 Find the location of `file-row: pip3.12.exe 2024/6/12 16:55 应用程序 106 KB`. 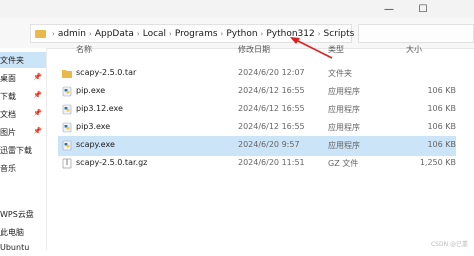

file-row: pip3.12.exe 2024/6/12 16:55 应用程序 106 KB is located at coordinates (257, 110).